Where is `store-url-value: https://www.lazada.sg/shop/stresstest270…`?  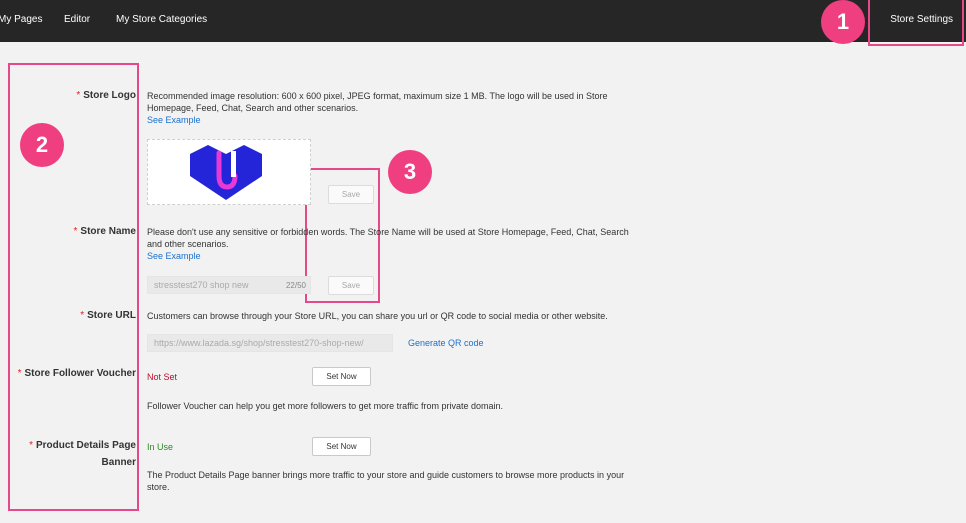
store-url-value: https://www.lazada.sg/shop/stresstest270… is located at coordinates (259, 343).